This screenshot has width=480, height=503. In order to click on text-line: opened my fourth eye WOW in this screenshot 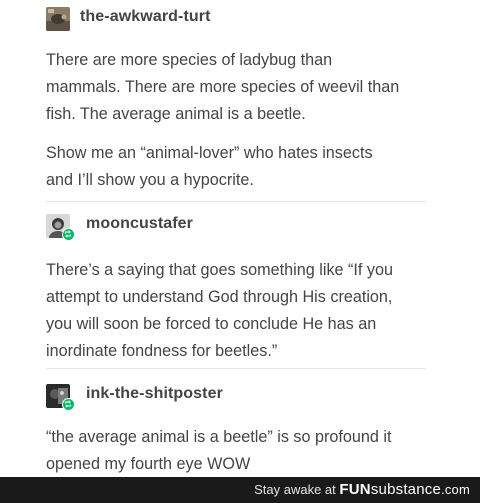, I will do `click(148, 464)`.